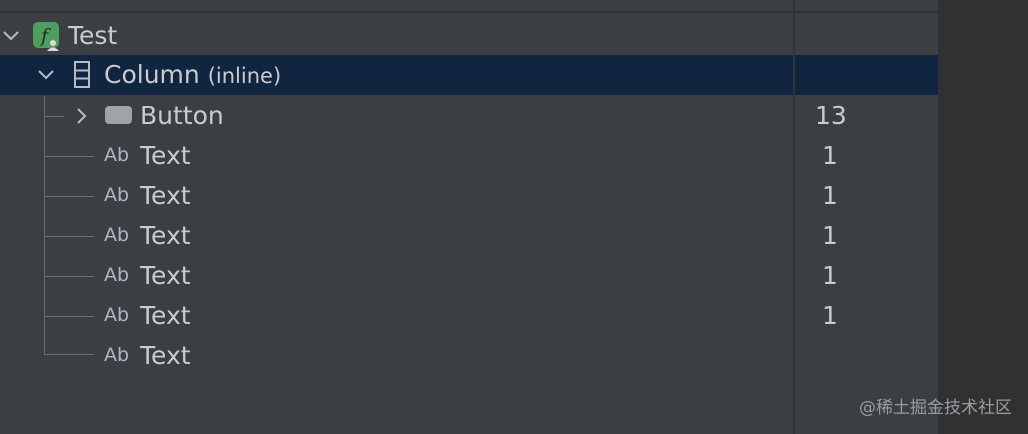 The height and width of the screenshot is (434, 1028). I want to click on tree-row-text: Ab Text, so click(469, 356).